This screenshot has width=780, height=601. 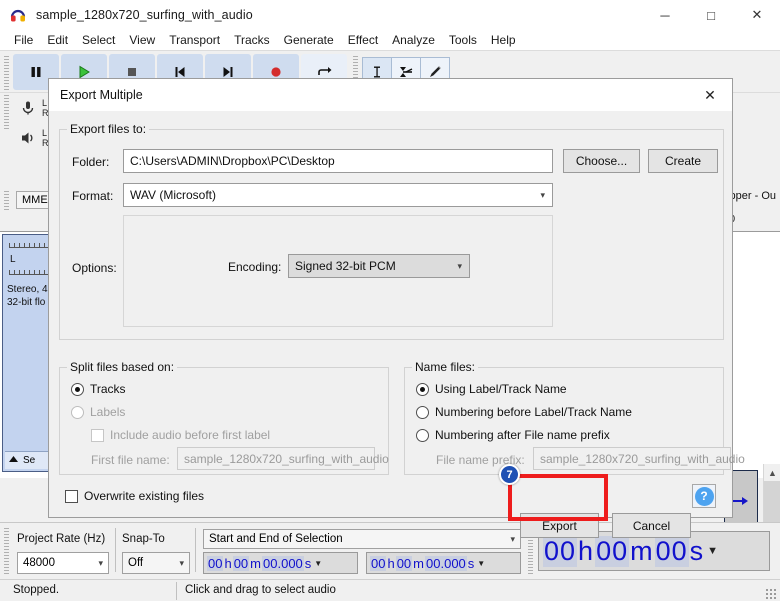 I want to click on format-value: WAV (Microsoft), so click(x=173, y=195).